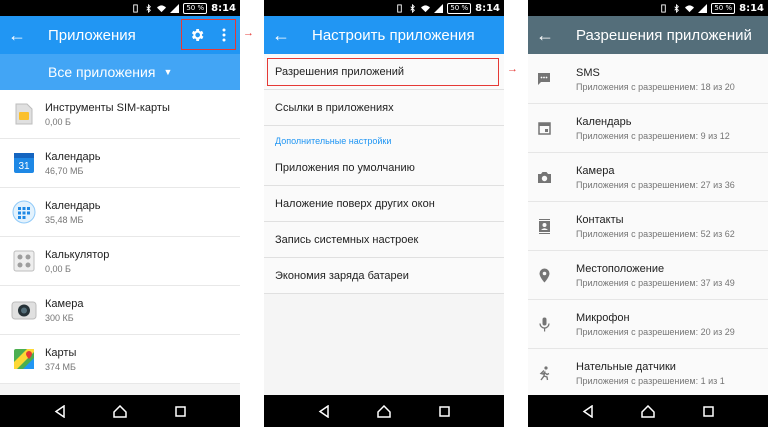  I want to click on permission-detail: Приложения с разрешением: 27 из 36, so click(655, 184).